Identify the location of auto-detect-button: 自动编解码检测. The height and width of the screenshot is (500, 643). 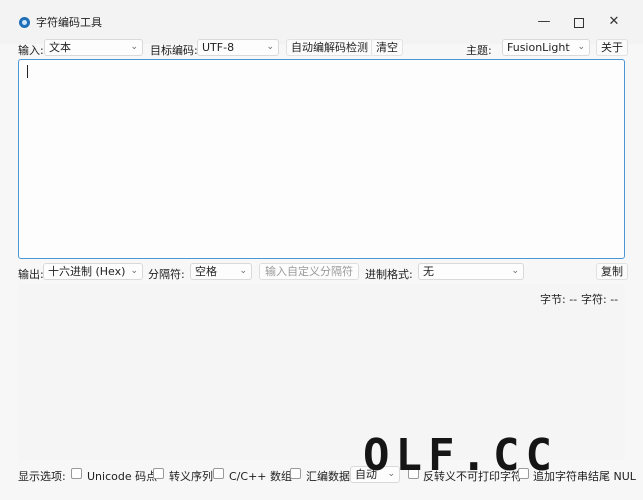
(329, 47).